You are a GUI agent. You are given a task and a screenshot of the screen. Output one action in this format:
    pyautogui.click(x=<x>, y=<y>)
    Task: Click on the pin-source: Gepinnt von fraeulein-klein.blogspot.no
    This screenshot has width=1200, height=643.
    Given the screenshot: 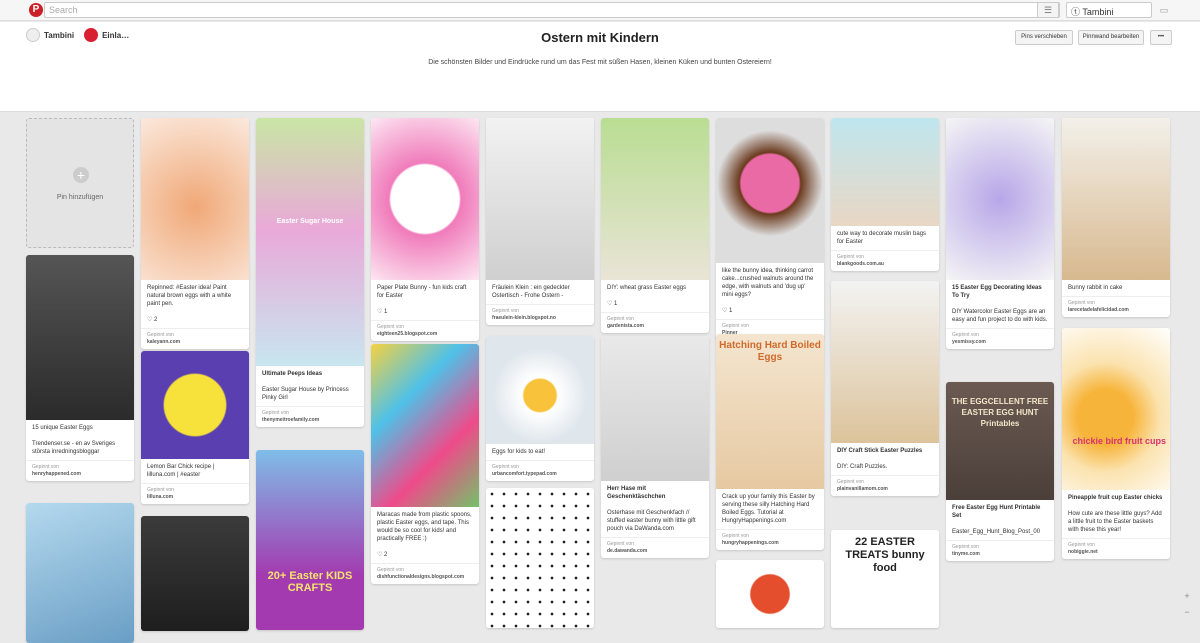 What is the action you would take?
    pyautogui.click(x=540, y=314)
    